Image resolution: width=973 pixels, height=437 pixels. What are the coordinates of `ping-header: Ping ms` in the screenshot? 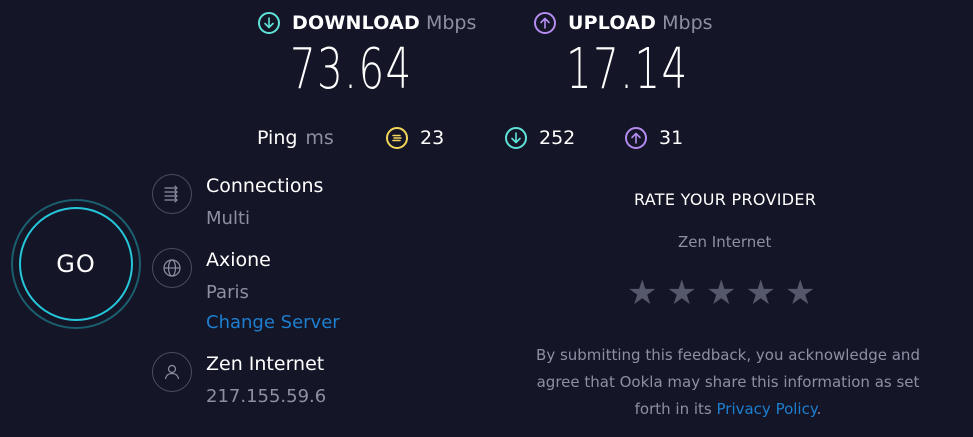 It's located at (295, 138).